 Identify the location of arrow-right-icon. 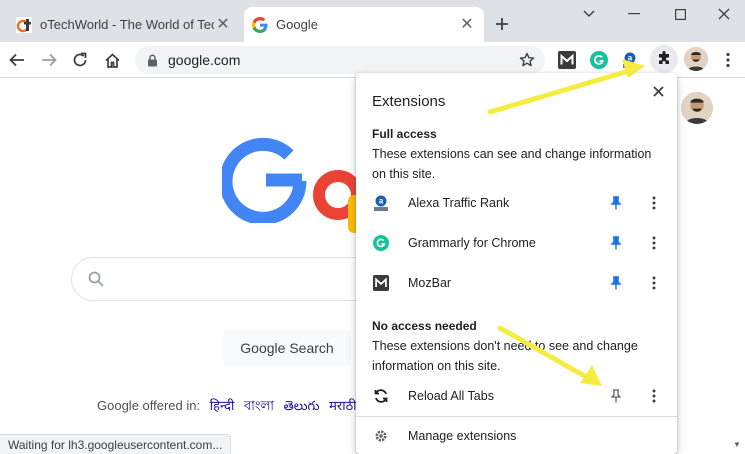
(49, 60).